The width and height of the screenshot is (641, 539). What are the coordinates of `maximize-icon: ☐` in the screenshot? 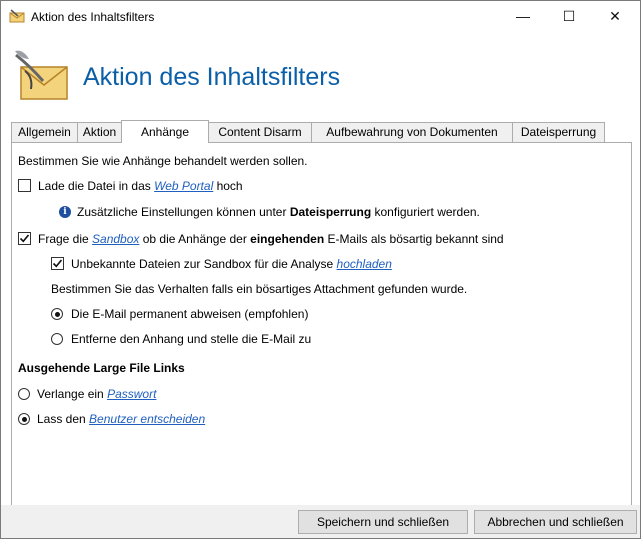 It's located at (569, 15).